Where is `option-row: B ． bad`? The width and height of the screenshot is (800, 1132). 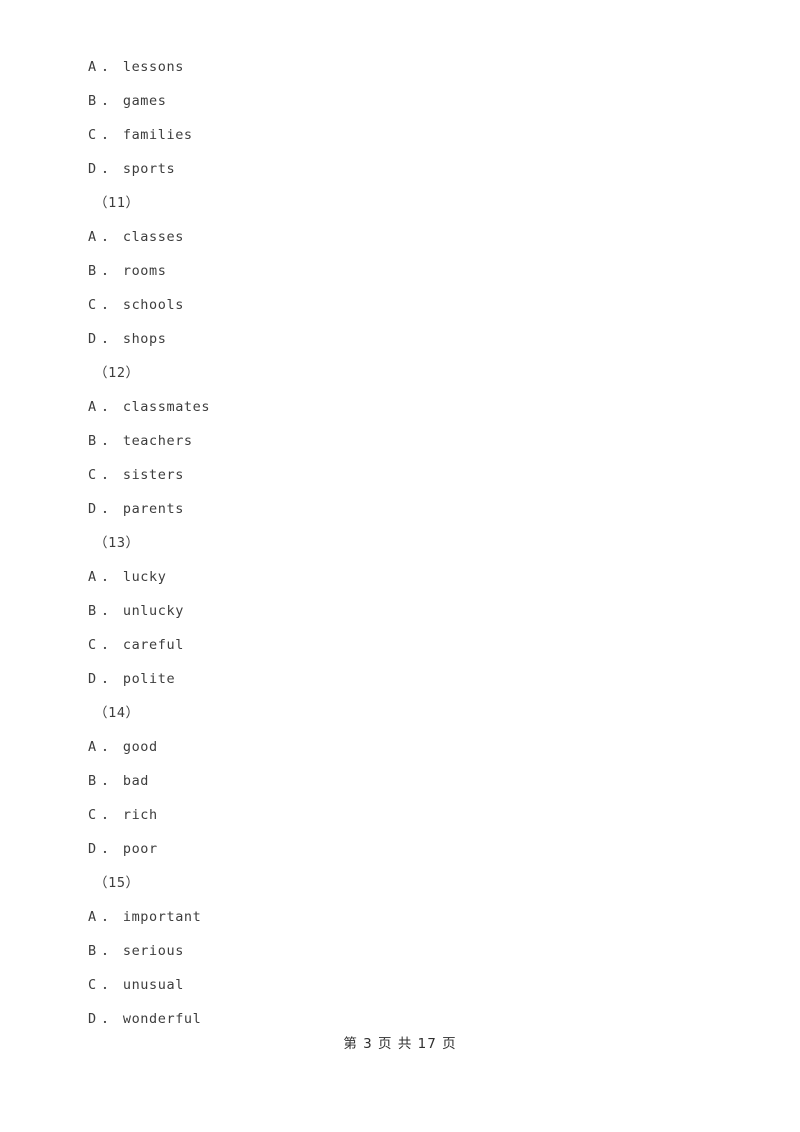
option-row: B ． bad is located at coordinates (398, 781).